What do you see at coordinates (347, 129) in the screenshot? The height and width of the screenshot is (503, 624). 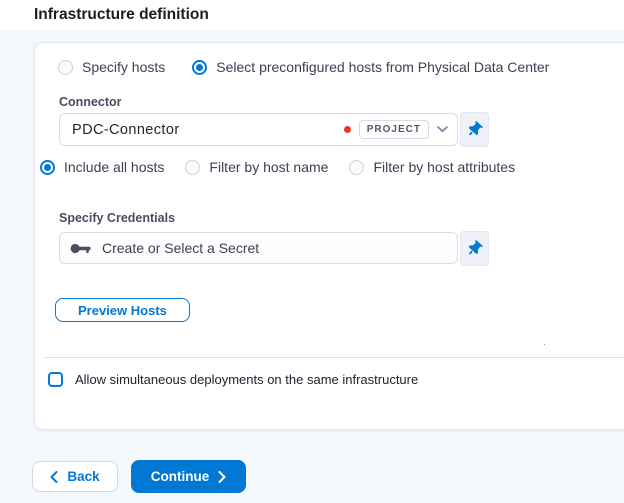 I see `scope-status-dot` at bounding box center [347, 129].